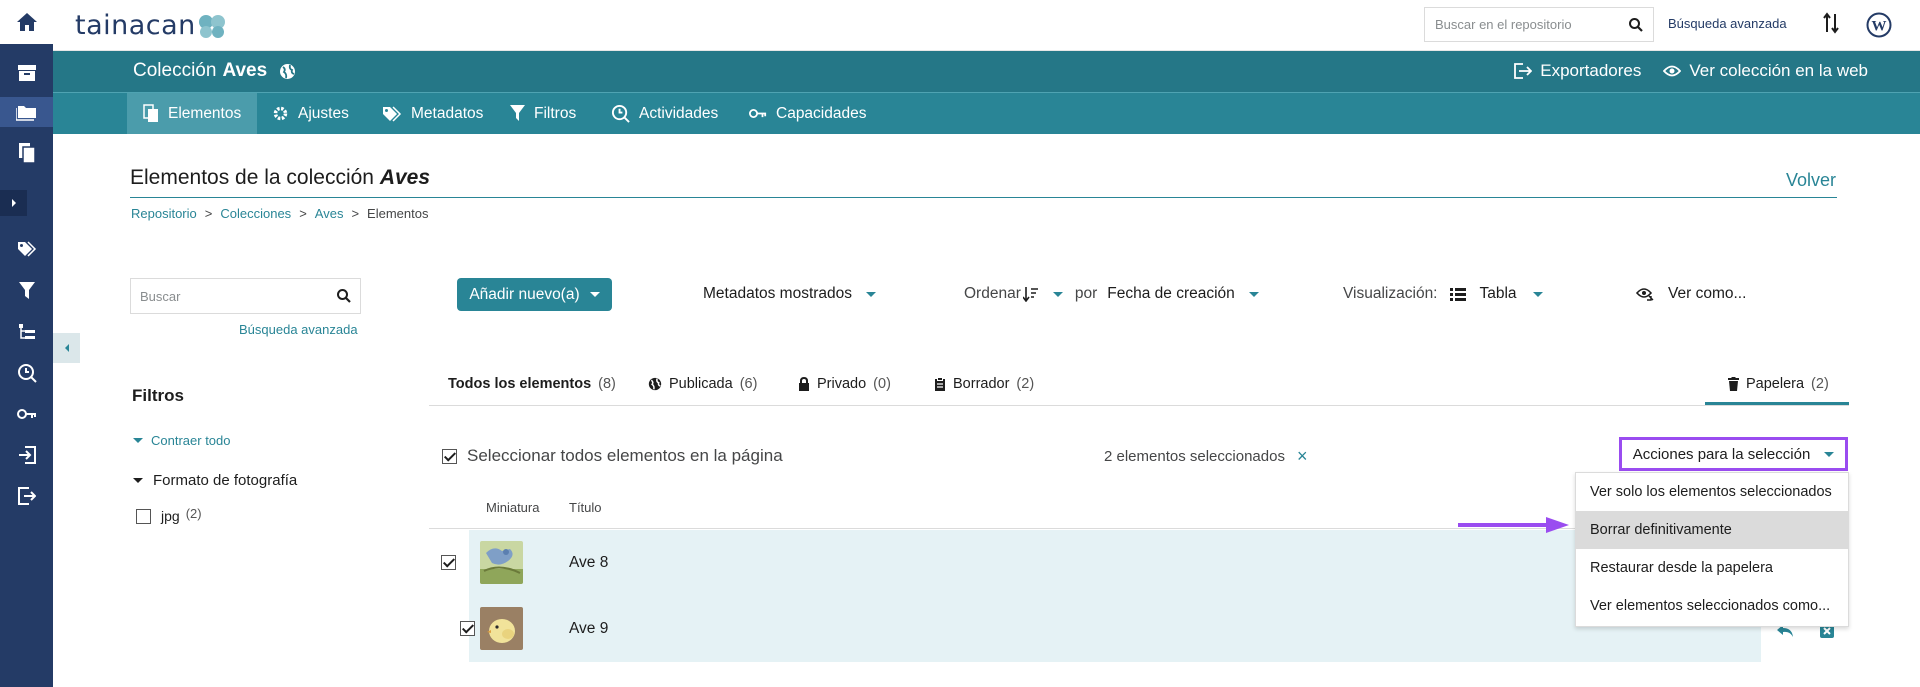  Describe the element at coordinates (26, 73) in the screenshot. I see `repository-icon` at that location.